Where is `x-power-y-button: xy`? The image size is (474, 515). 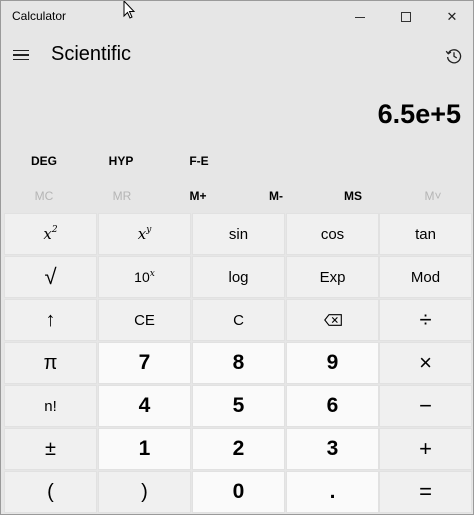
x-power-y-button: xy is located at coordinates (144, 234).